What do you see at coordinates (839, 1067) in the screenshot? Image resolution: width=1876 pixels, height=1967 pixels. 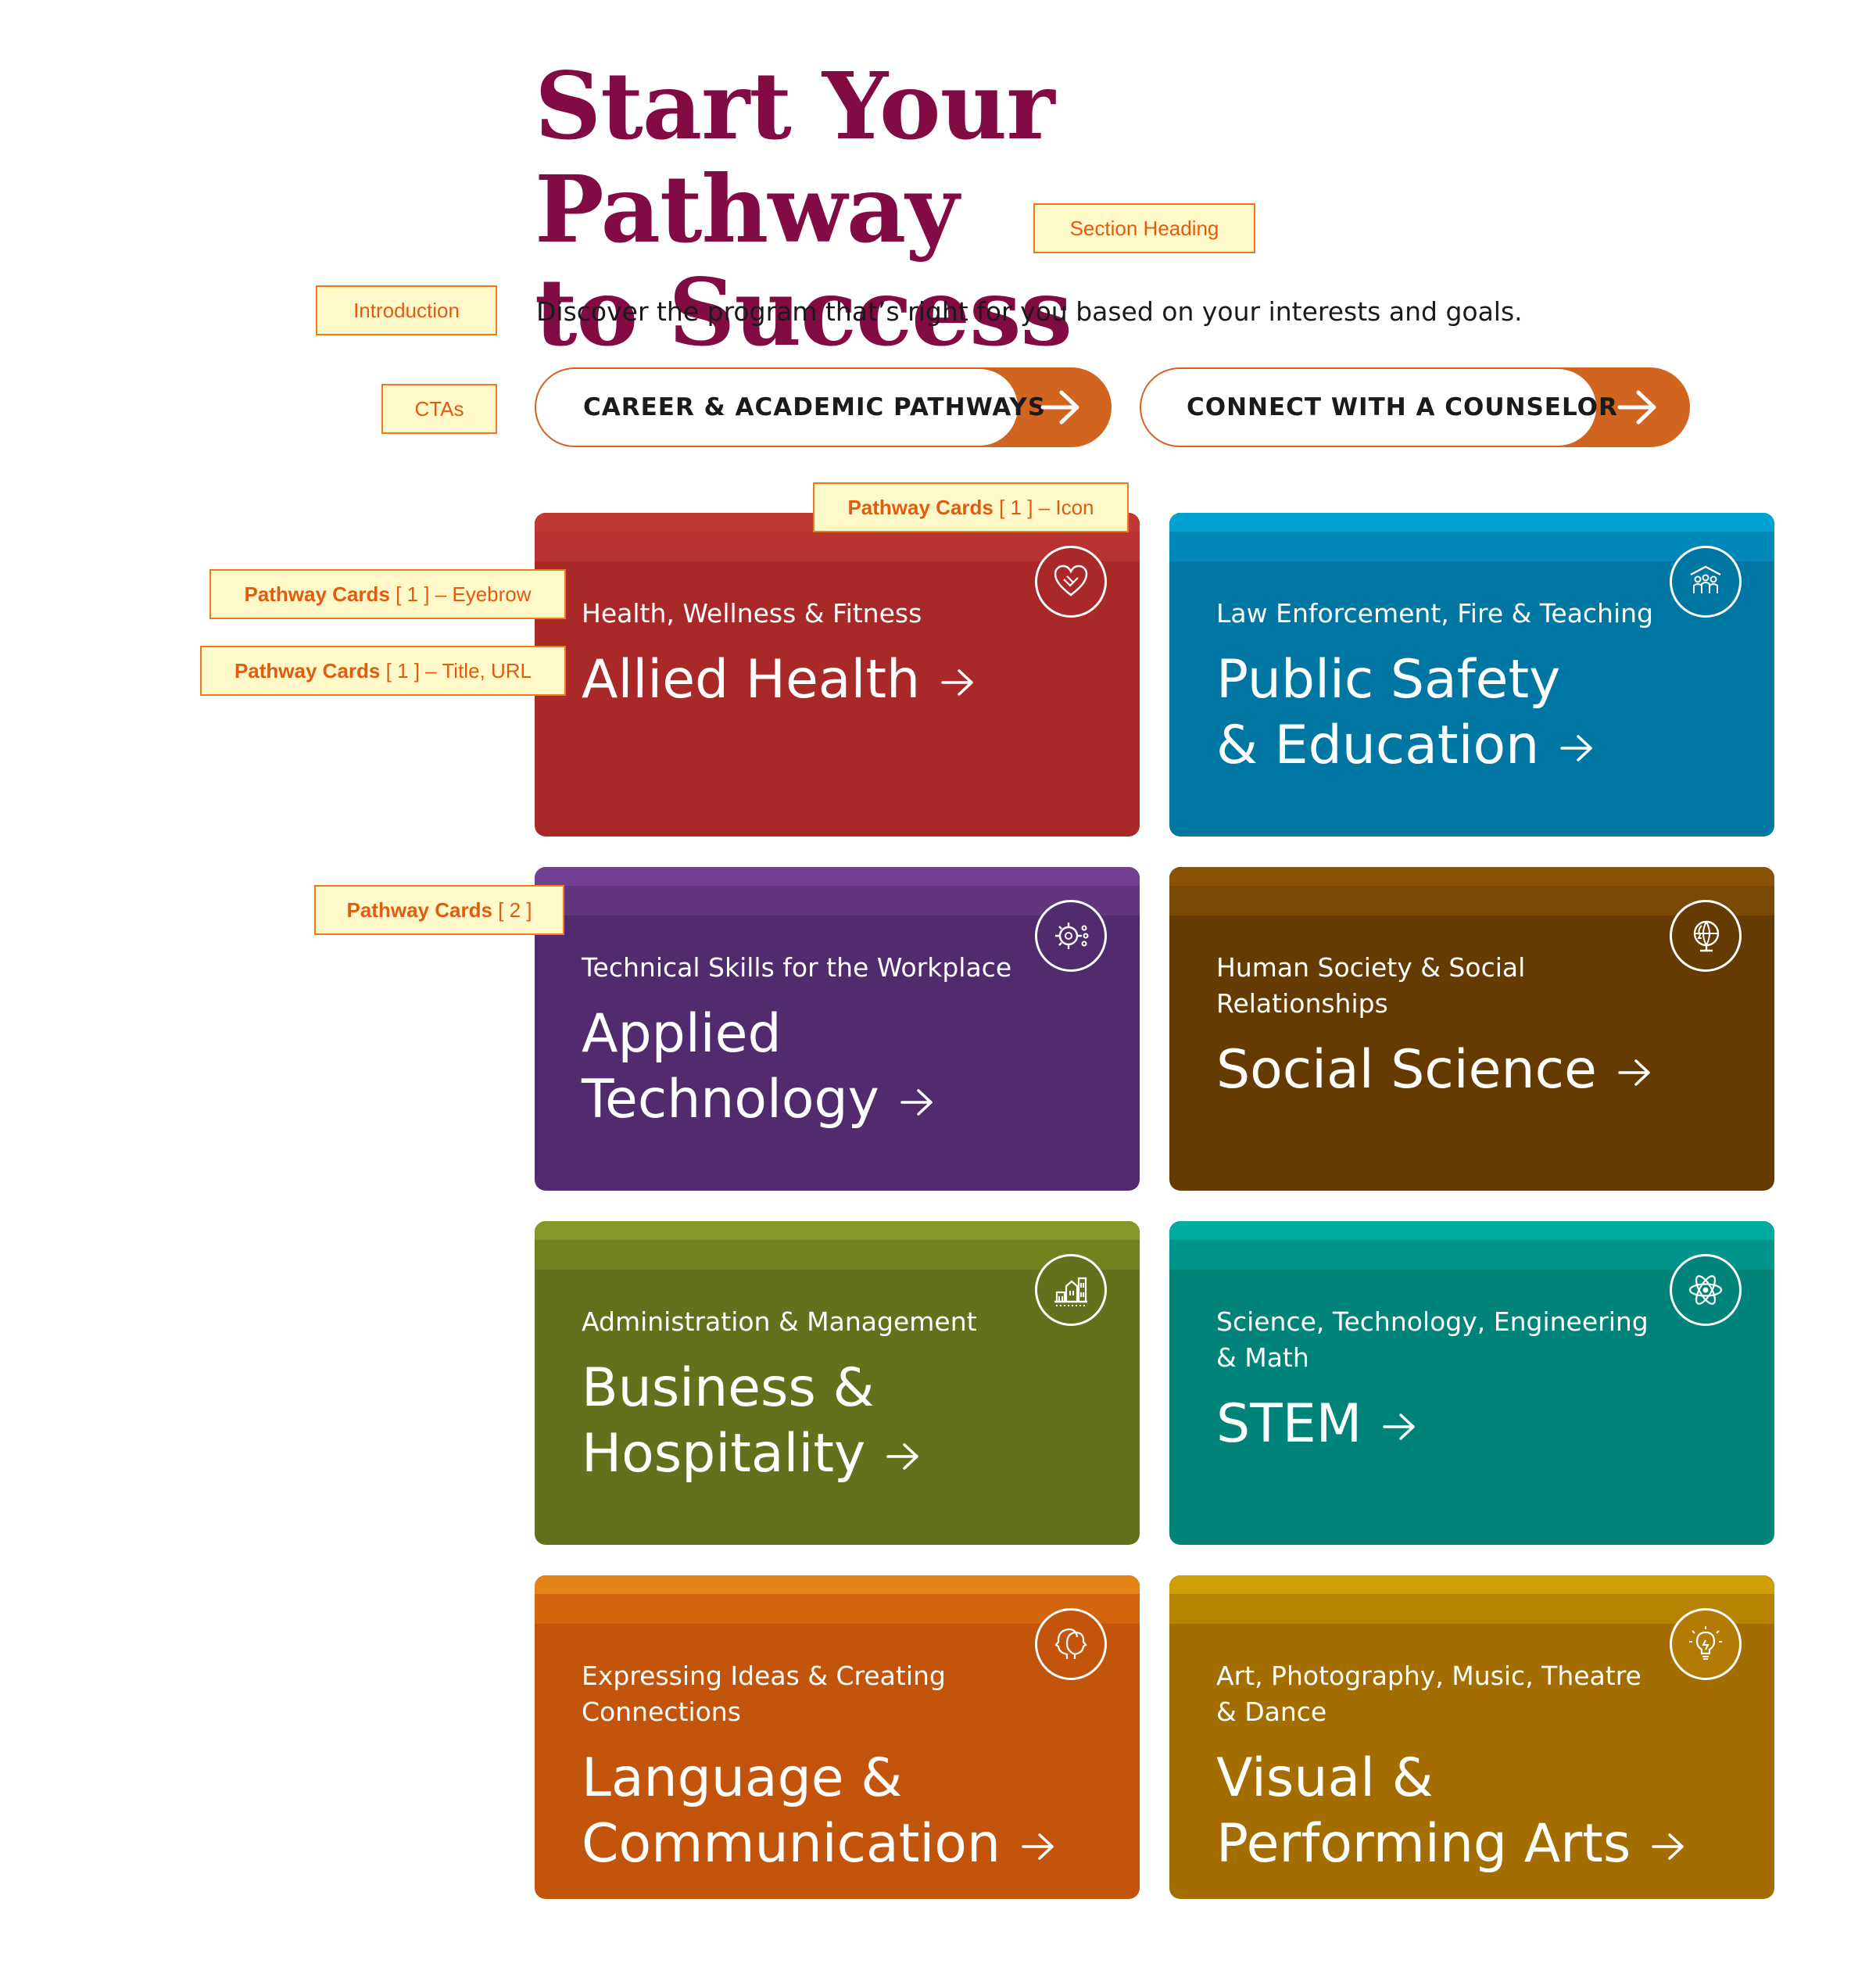 I see `card-title: Applied Technology` at bounding box center [839, 1067].